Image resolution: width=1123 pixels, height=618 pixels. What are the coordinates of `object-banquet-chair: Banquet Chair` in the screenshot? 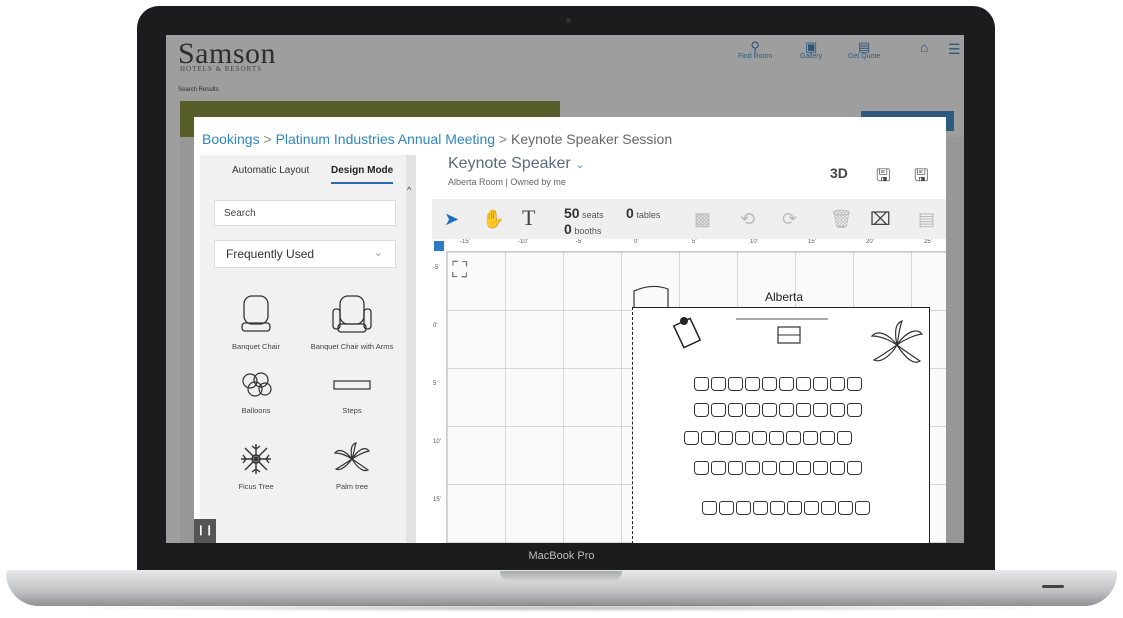 It's located at (256, 321).